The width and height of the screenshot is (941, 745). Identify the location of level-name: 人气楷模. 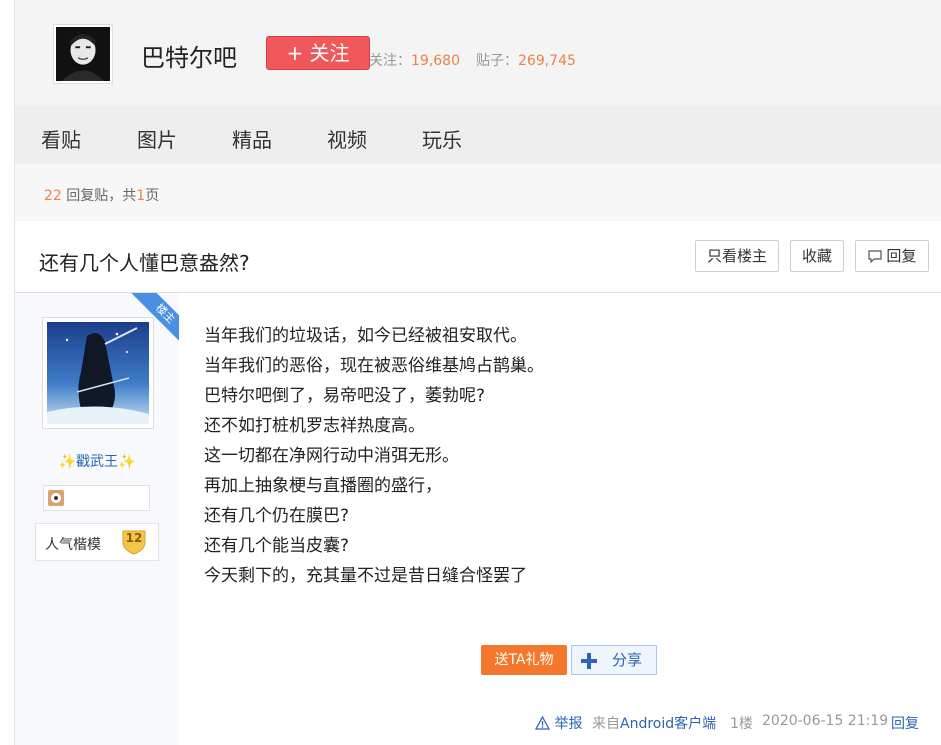
(73, 545).